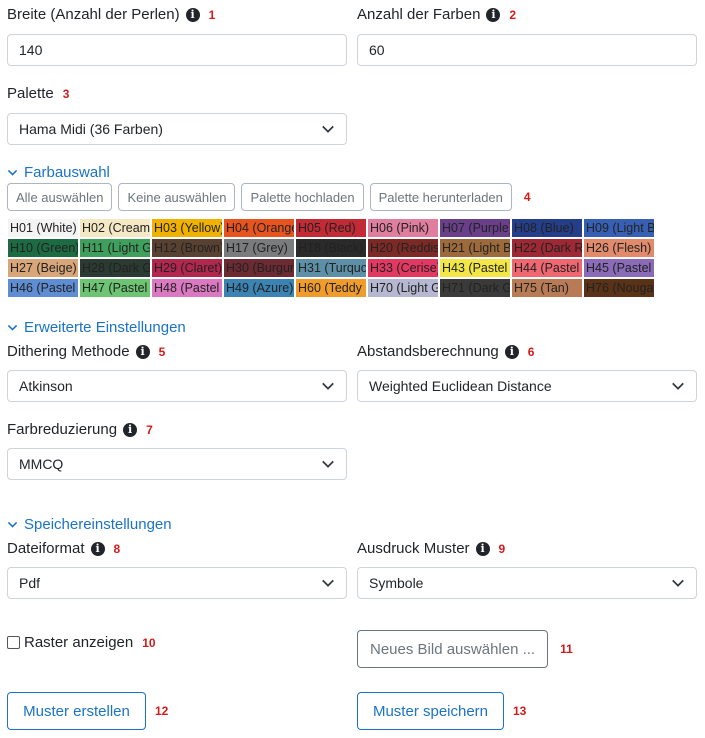 This screenshot has height=738, width=705. Describe the element at coordinates (259, 248) in the screenshot. I see `color-swatch: H17 (Grey)` at that location.